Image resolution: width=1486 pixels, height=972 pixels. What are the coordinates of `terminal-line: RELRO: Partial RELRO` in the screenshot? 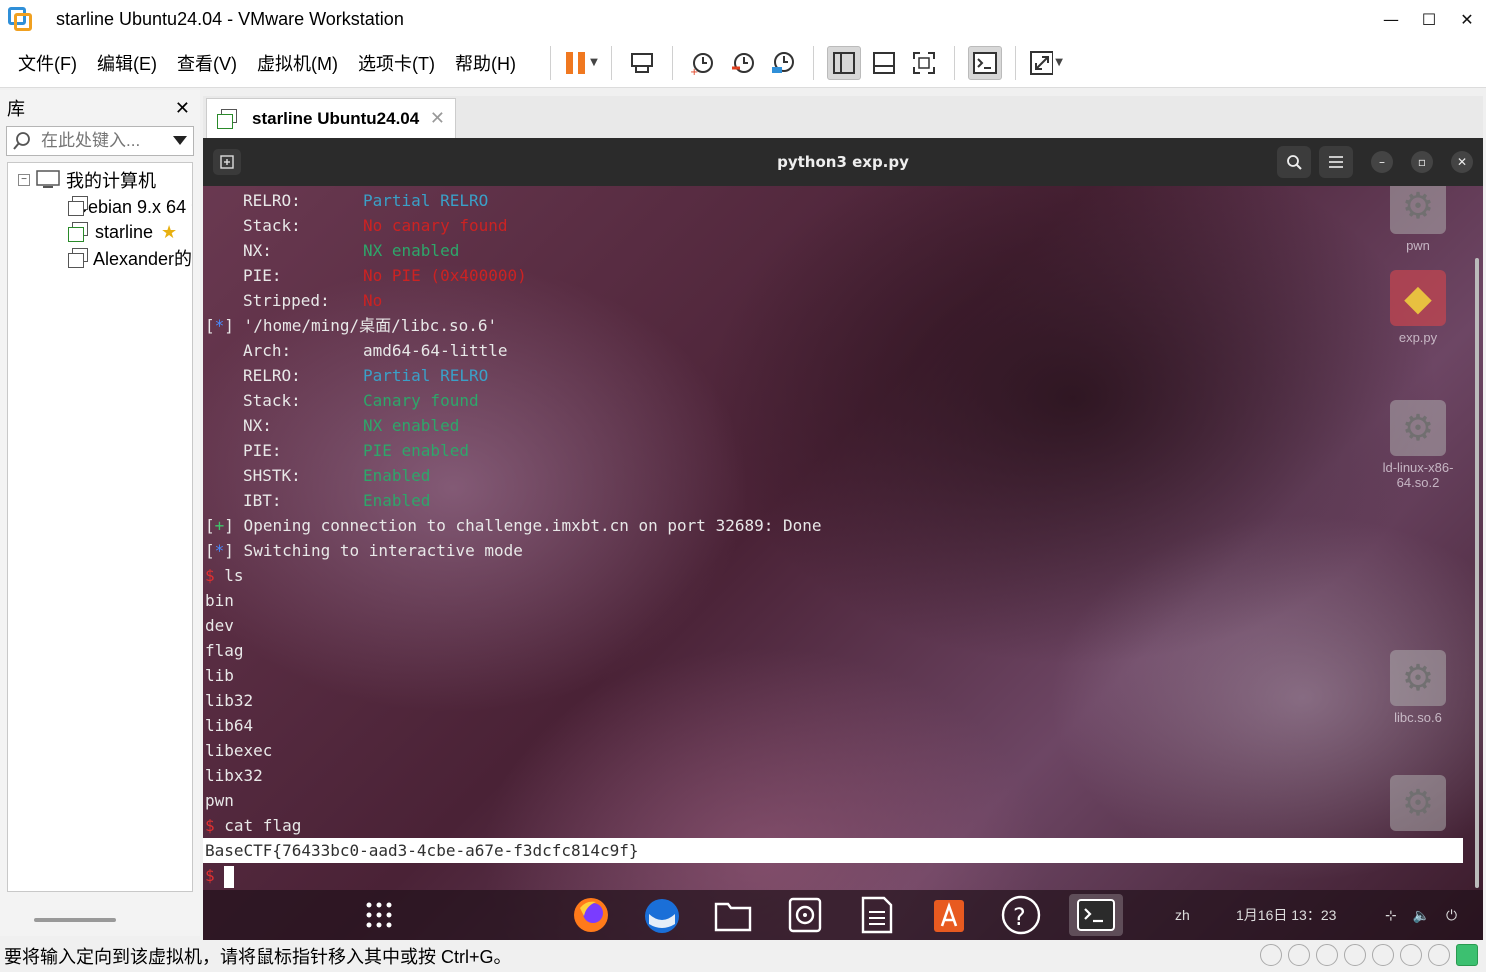 It's located at (366, 200).